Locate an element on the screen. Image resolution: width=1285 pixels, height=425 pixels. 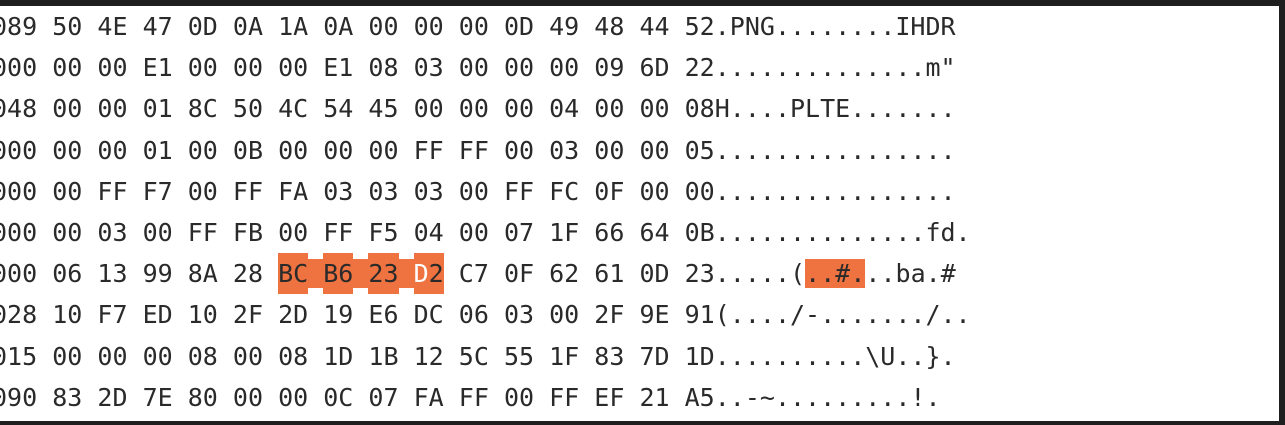
hex-byte: ED is located at coordinates (158, 314).